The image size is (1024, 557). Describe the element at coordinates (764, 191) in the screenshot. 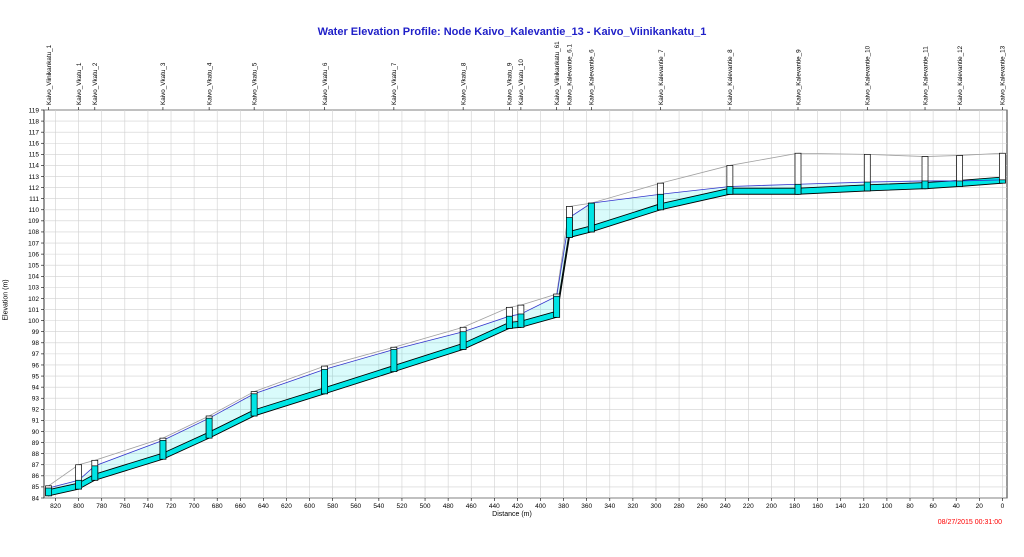

I see `pipe-segment` at that location.